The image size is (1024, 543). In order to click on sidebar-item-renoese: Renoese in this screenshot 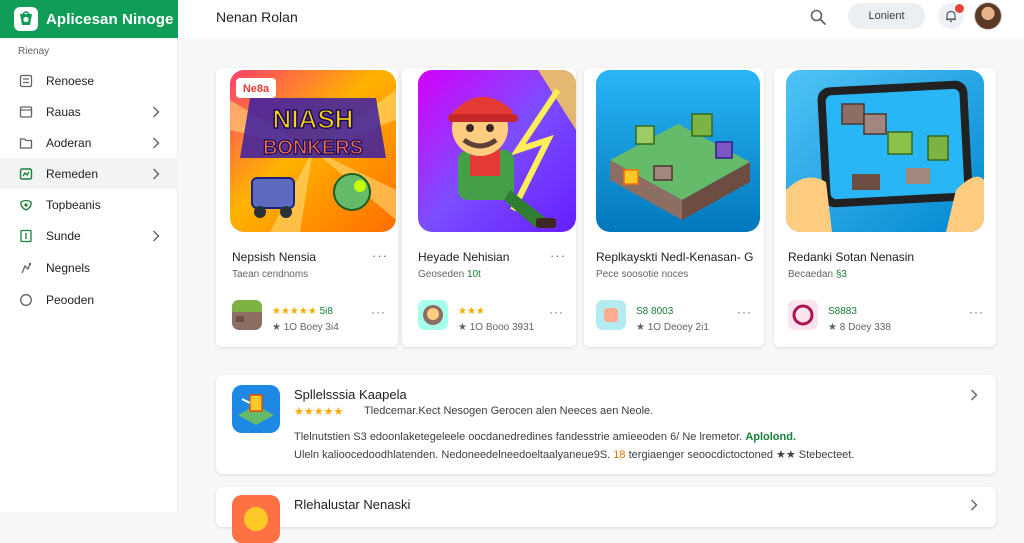, I will do `click(89, 80)`.